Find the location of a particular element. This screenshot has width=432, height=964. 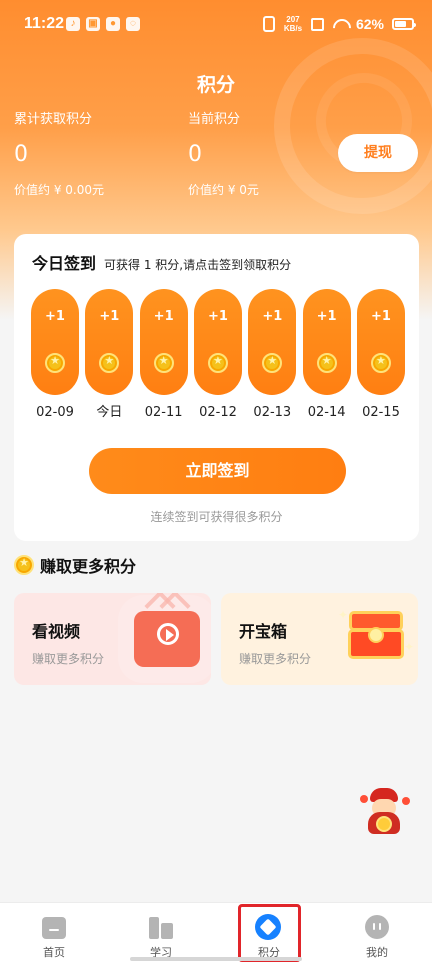

status-right-icons: 207 KB/s 62% is located at coordinates (339, 24).